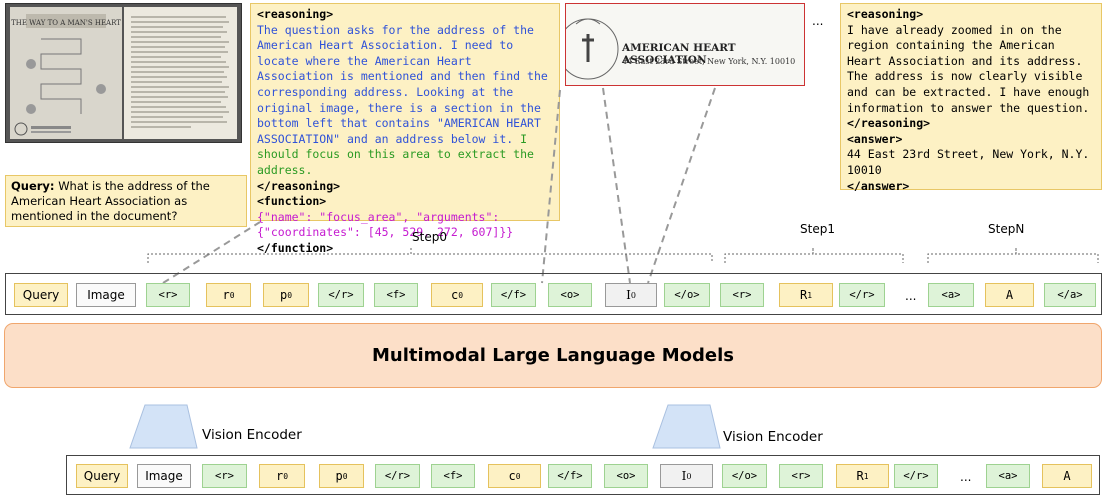 The width and height of the screenshot is (1105, 499). I want to click on top-sequence-token: </o>, so click(687, 295).